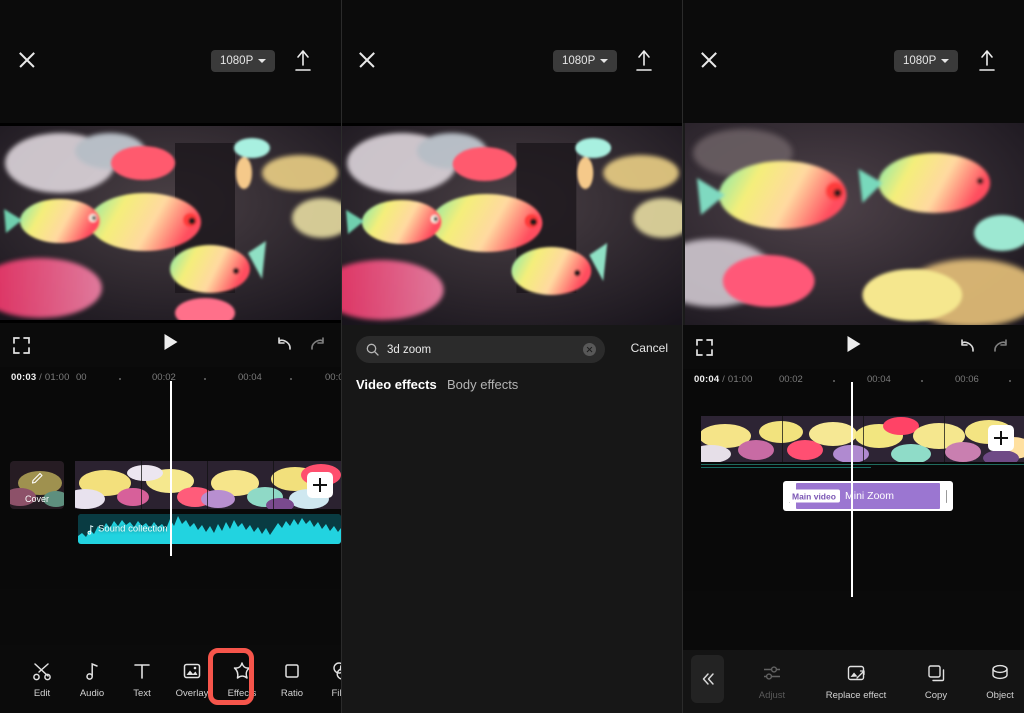 The width and height of the screenshot is (1024, 713). What do you see at coordinates (209, 529) in the screenshot?
I see `audio-clip: Sound collection` at bounding box center [209, 529].